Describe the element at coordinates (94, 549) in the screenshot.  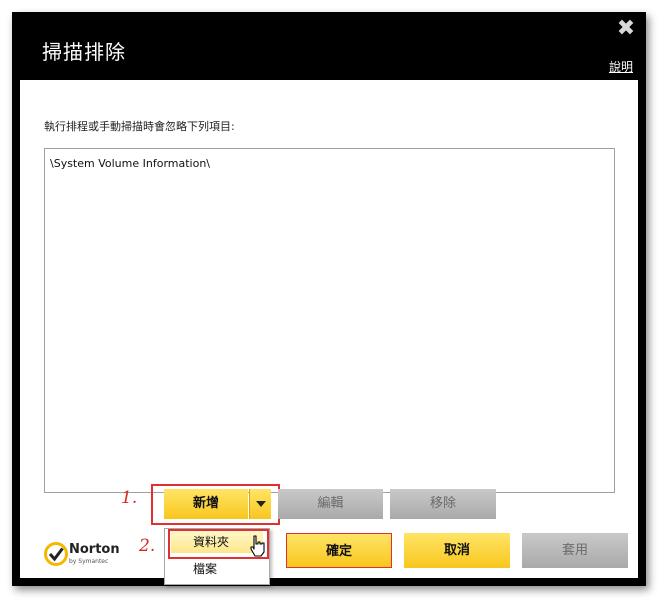
I see `logo-text: Norton` at that location.